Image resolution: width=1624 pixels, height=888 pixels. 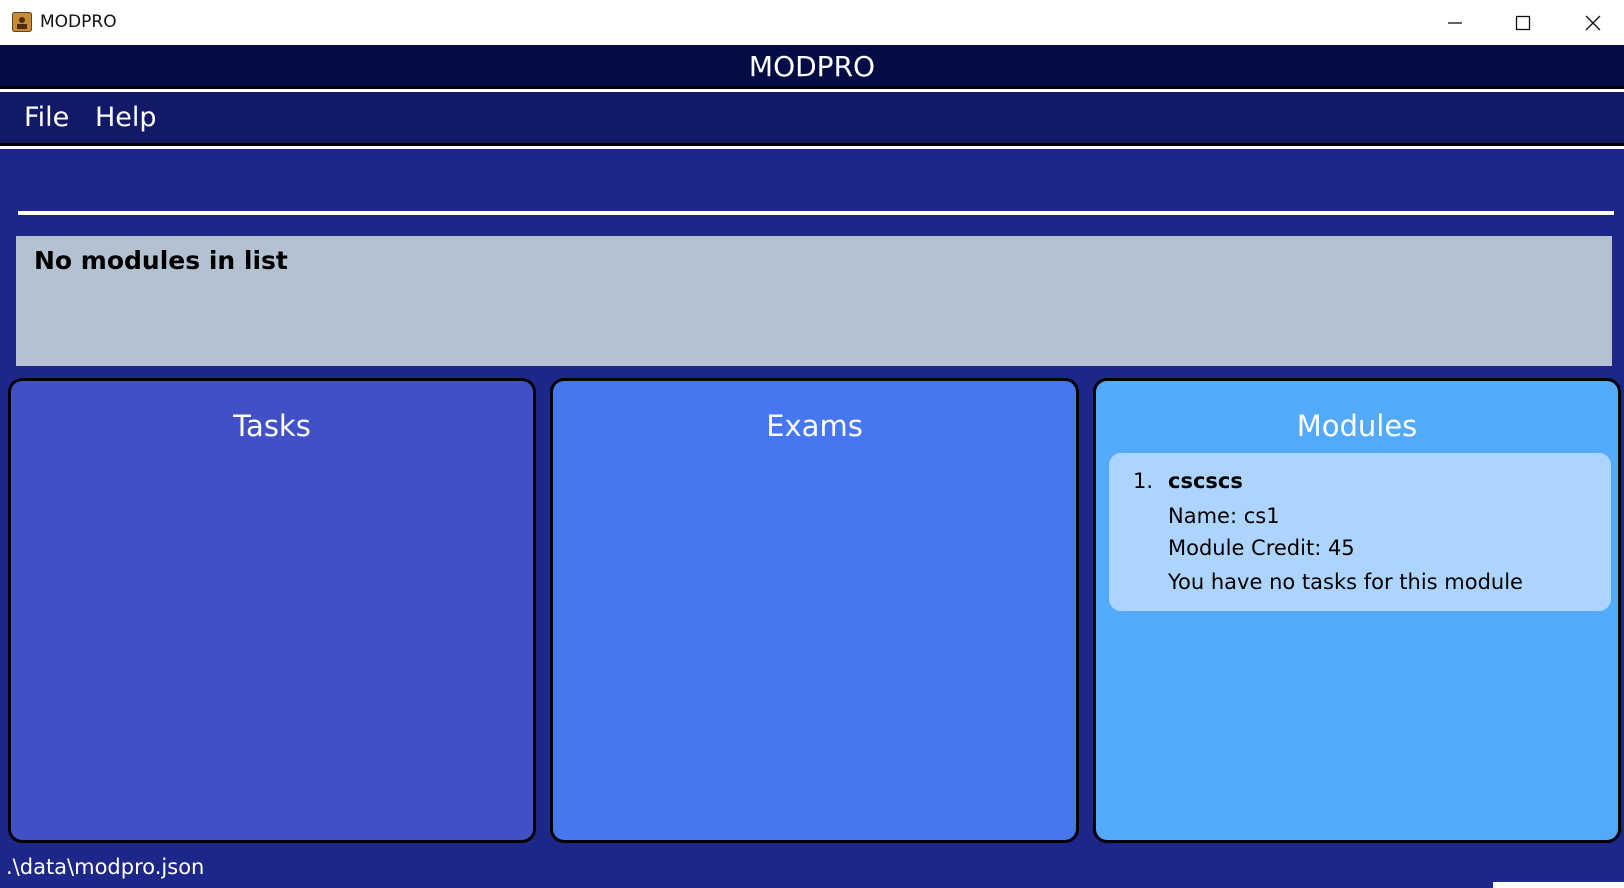 I want to click on close-icon, so click(x=1593, y=22).